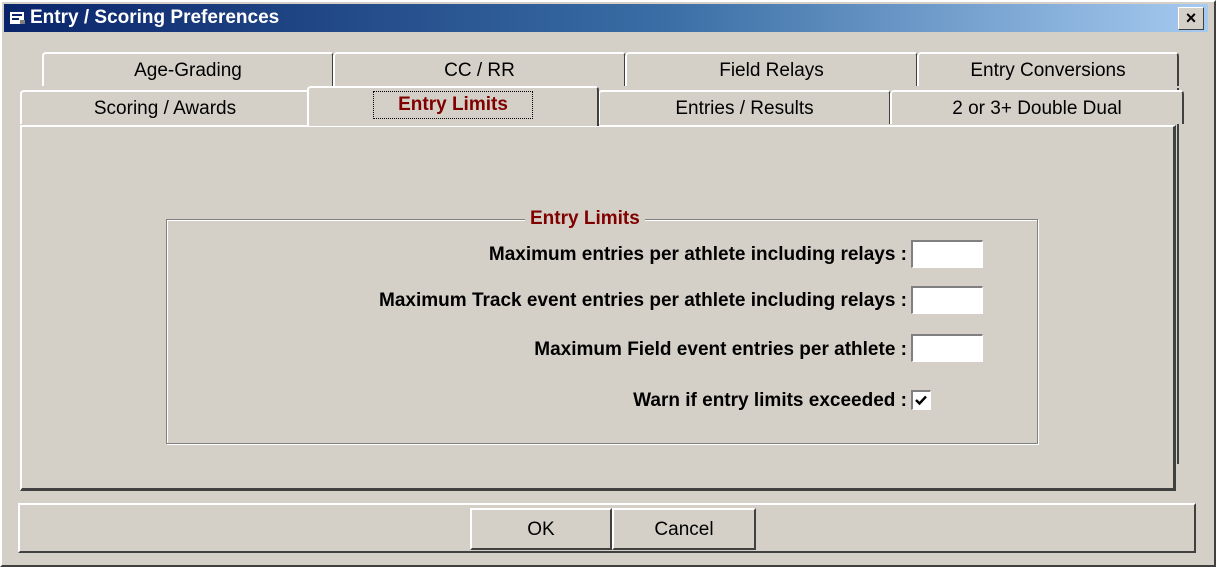 The height and width of the screenshot is (567, 1216). I want to click on back-panel-edge, so click(1178, 276).